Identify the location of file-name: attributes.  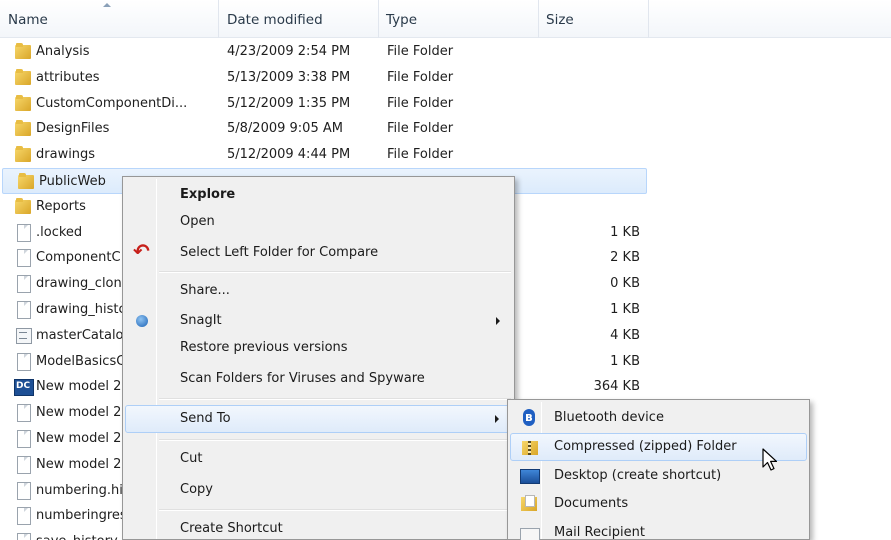
(68, 77).